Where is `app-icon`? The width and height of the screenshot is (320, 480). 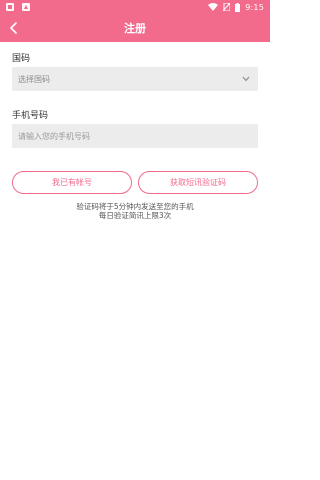
app-icon is located at coordinates (26, 7).